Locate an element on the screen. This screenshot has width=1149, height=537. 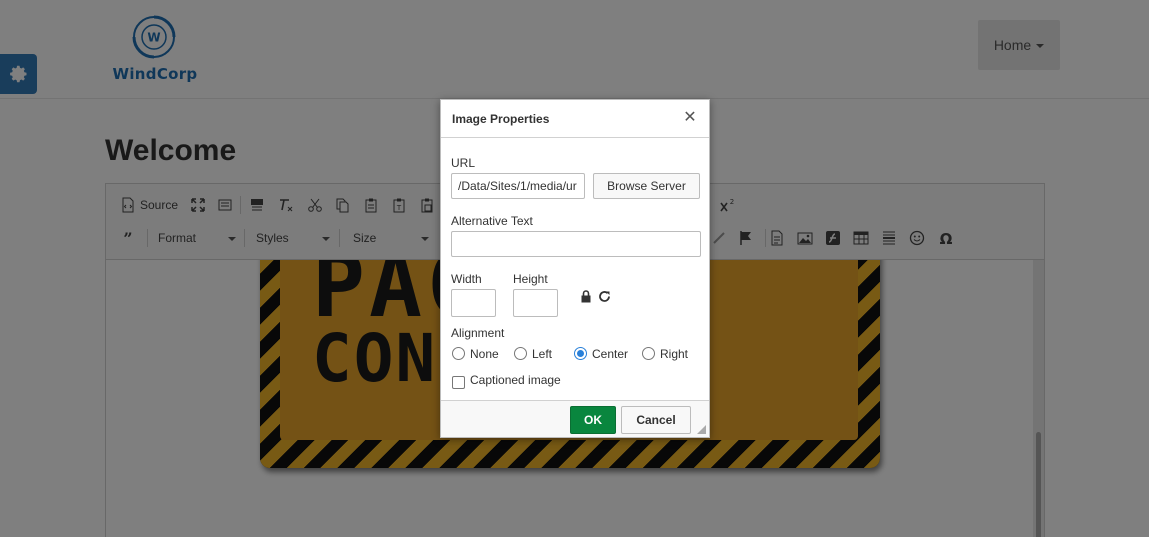
align-right-label: Right is located at coordinates (674, 354).